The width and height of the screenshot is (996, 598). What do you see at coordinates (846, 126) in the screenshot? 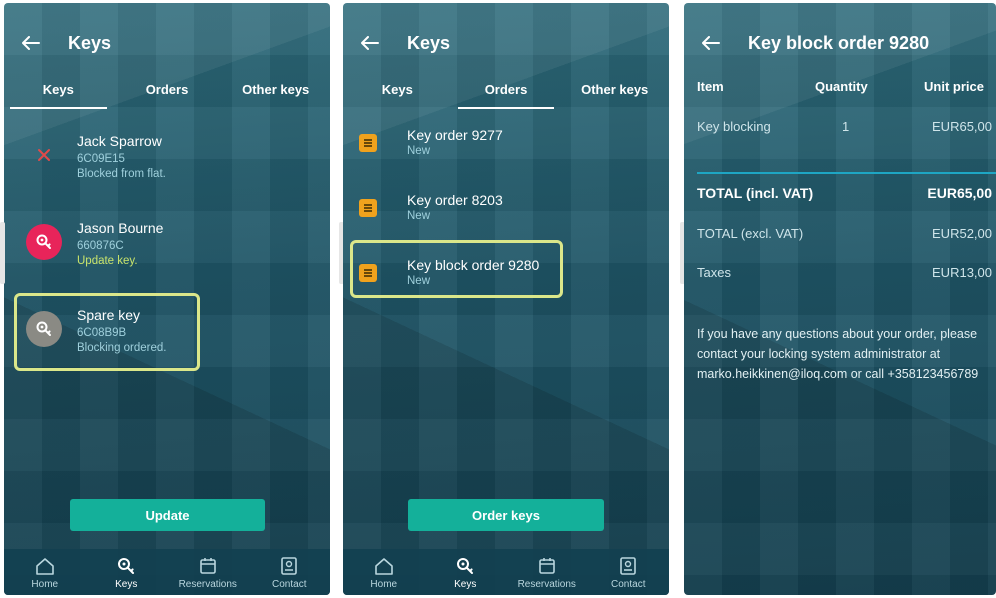
I see `line-quantity: 1` at bounding box center [846, 126].